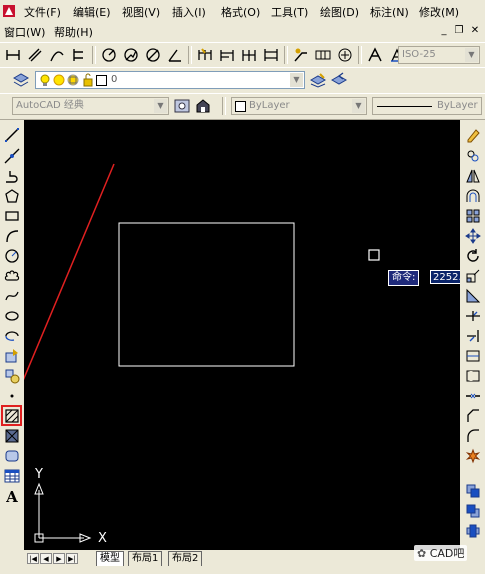  What do you see at coordinates (12, 497) in the screenshot?
I see `multiline-text-icon: A` at bounding box center [12, 497].